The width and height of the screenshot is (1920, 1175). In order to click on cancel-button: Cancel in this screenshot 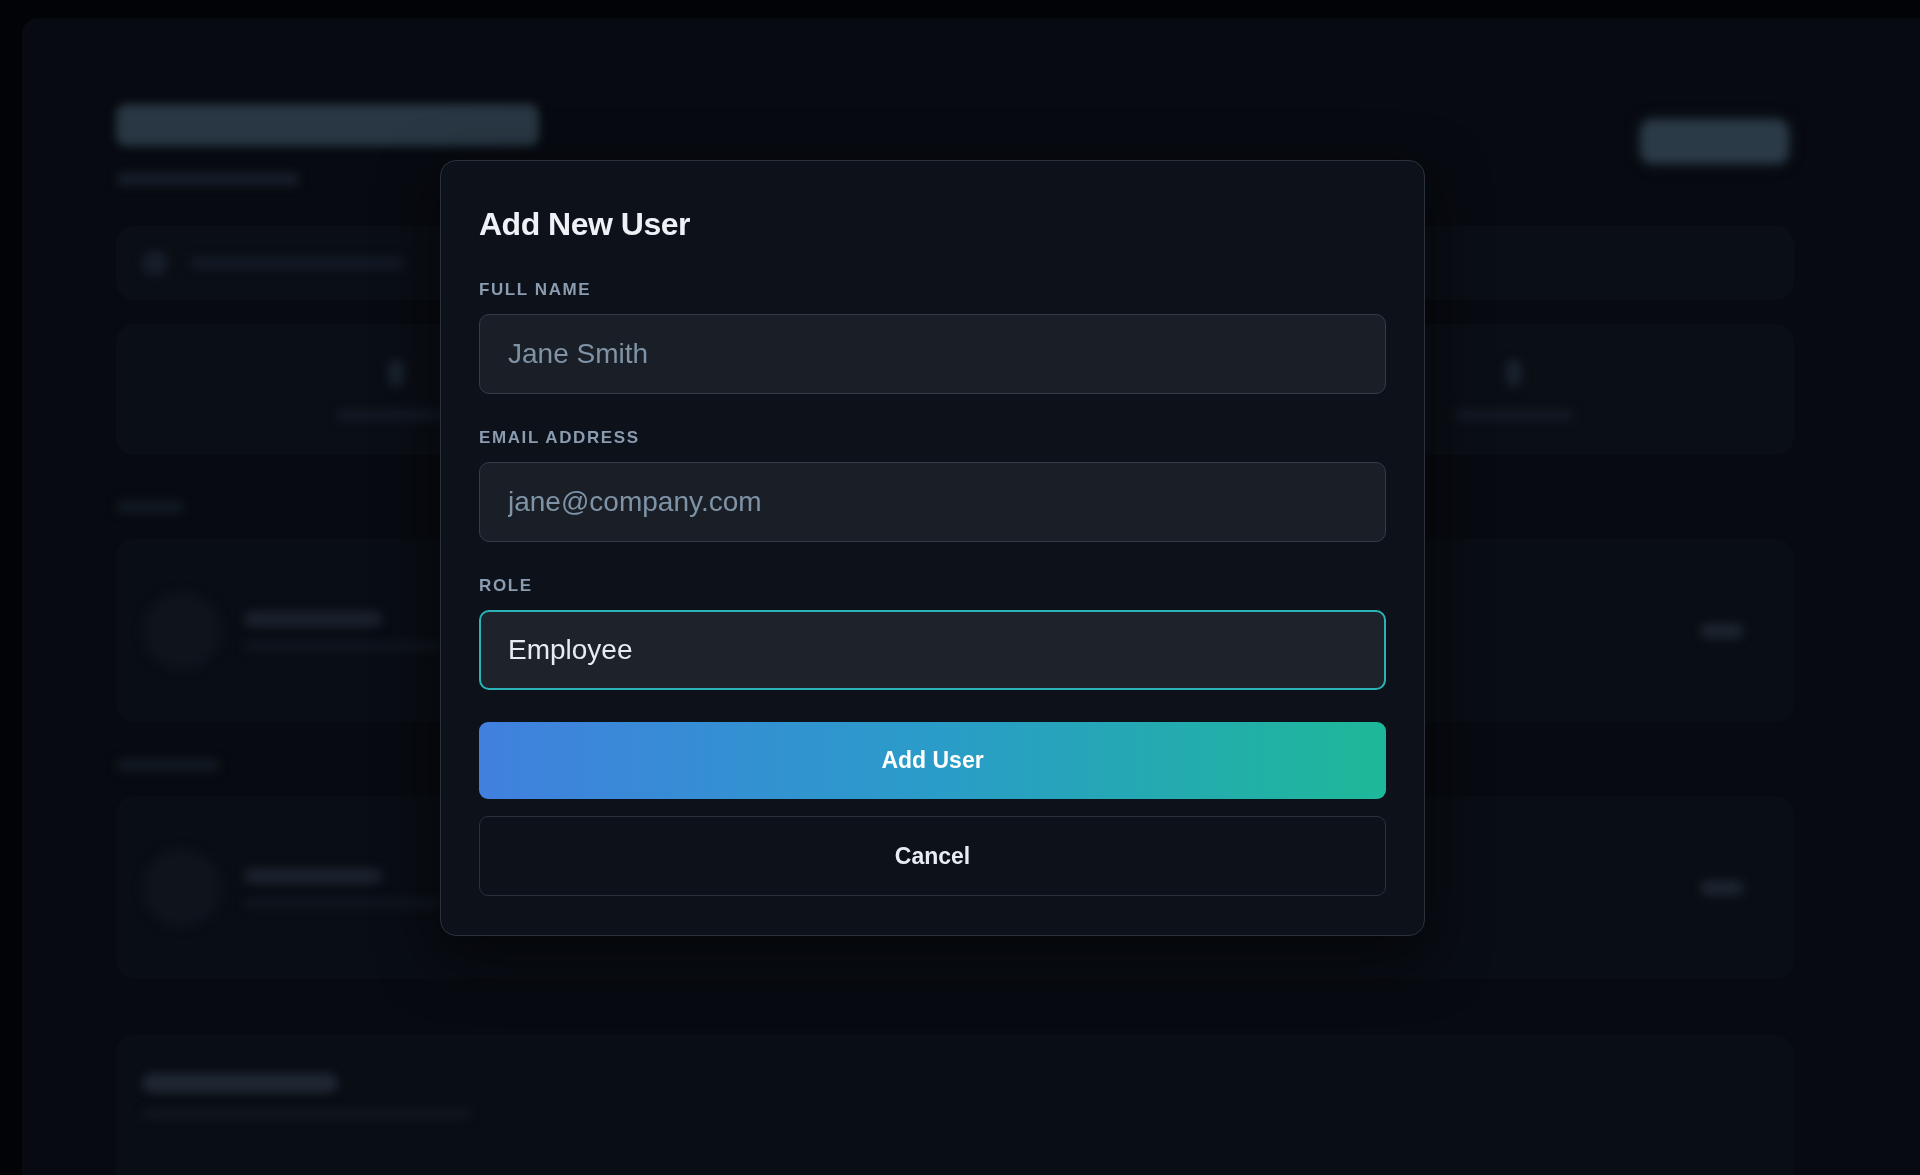, I will do `click(932, 856)`.